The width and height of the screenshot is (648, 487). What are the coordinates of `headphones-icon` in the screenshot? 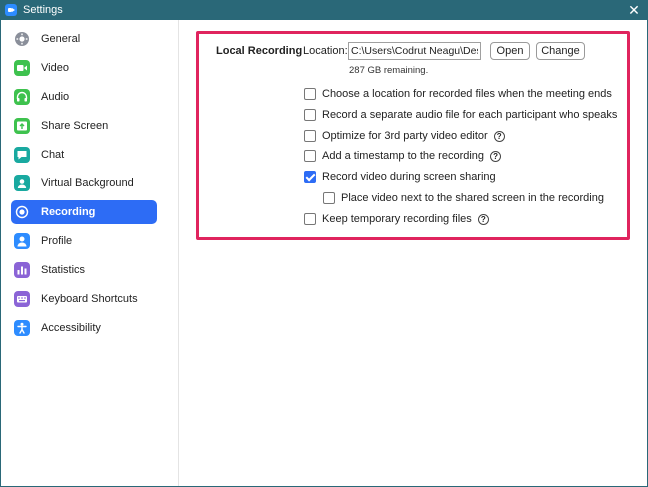 It's located at (22, 96).